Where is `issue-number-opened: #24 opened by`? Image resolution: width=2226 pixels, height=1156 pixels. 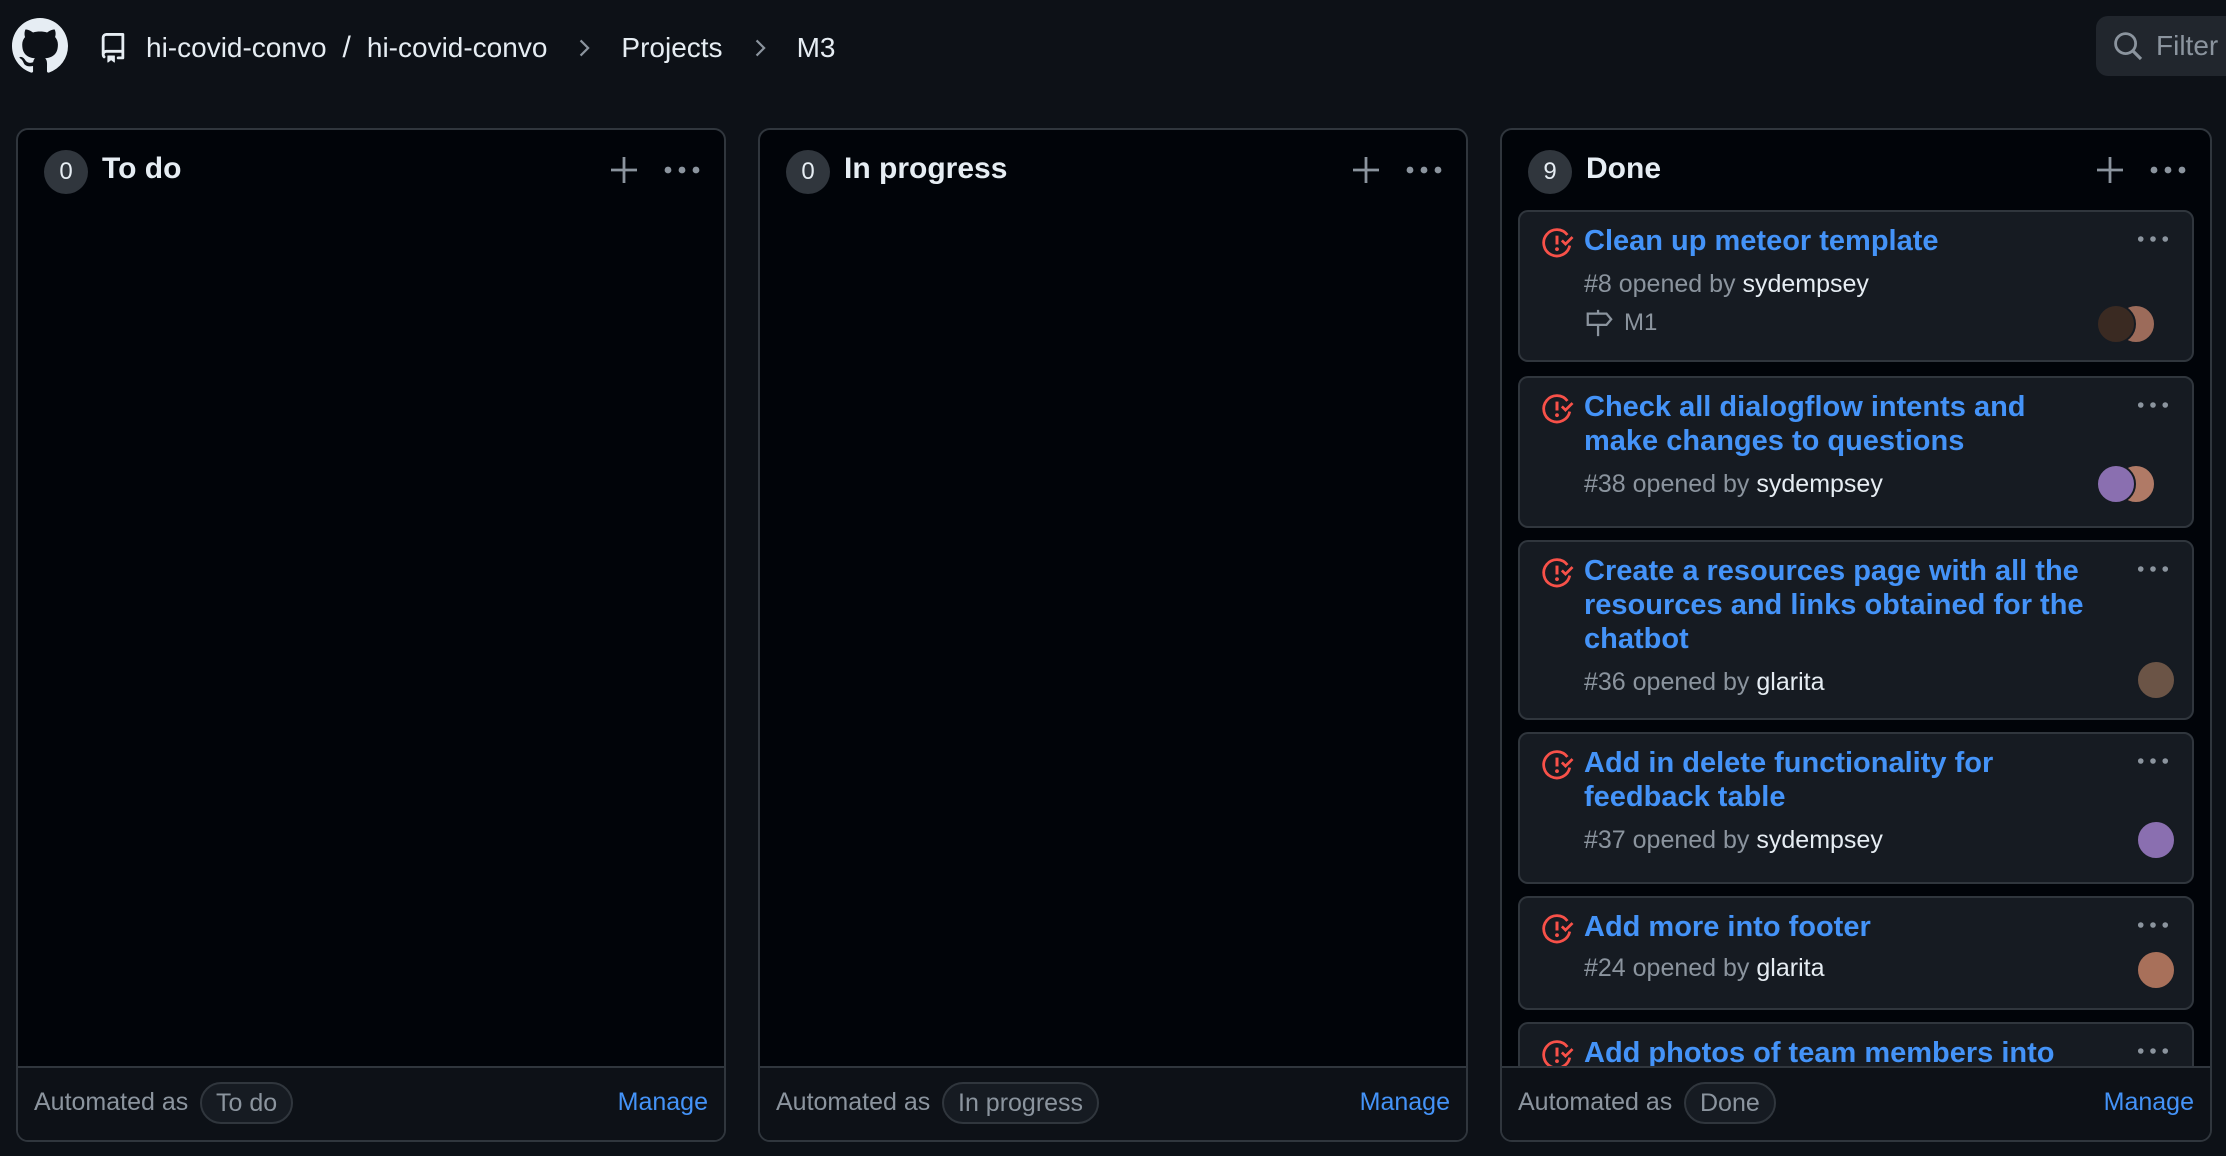
issue-number-opened: #24 opened by is located at coordinates (1667, 968).